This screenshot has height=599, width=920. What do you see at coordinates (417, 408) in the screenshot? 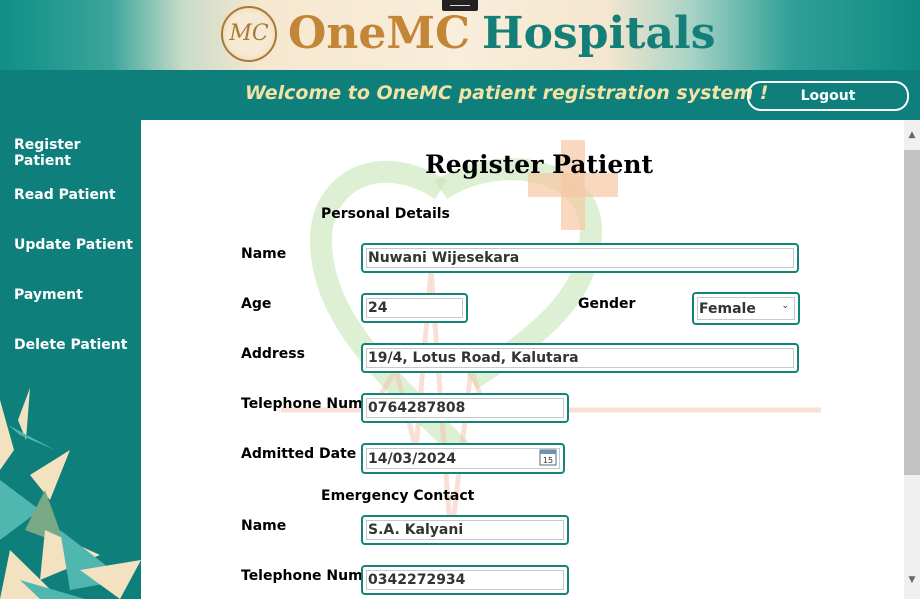
I see `telephone-value: 0764287808` at bounding box center [417, 408].